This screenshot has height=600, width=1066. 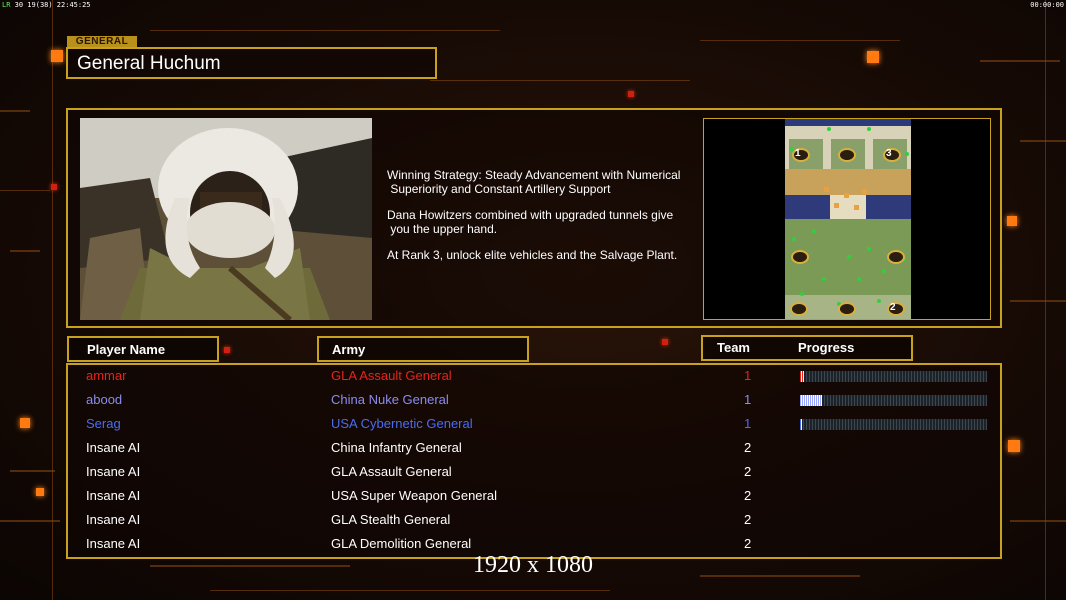 I want to click on general-portrait, so click(x=226, y=219).